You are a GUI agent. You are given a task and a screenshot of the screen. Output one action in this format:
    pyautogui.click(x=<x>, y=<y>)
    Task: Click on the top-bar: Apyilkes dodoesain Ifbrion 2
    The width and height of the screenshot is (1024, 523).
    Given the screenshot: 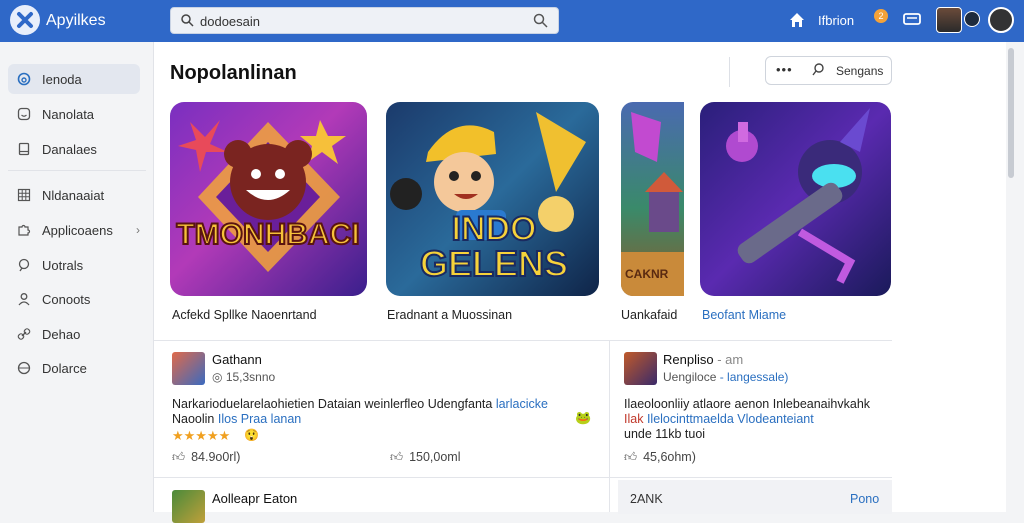 What is the action you would take?
    pyautogui.click(x=512, y=21)
    